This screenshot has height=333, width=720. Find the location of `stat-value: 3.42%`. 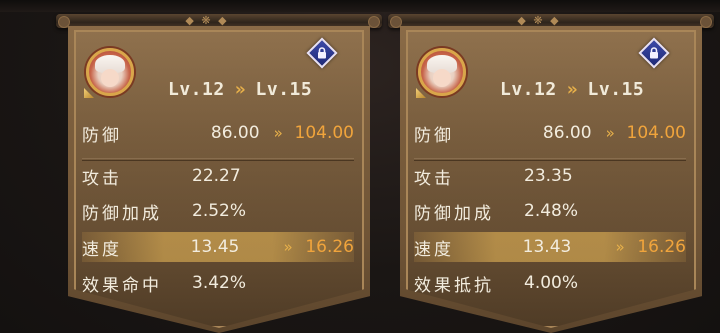

stat-value: 3.42% is located at coordinates (219, 283).